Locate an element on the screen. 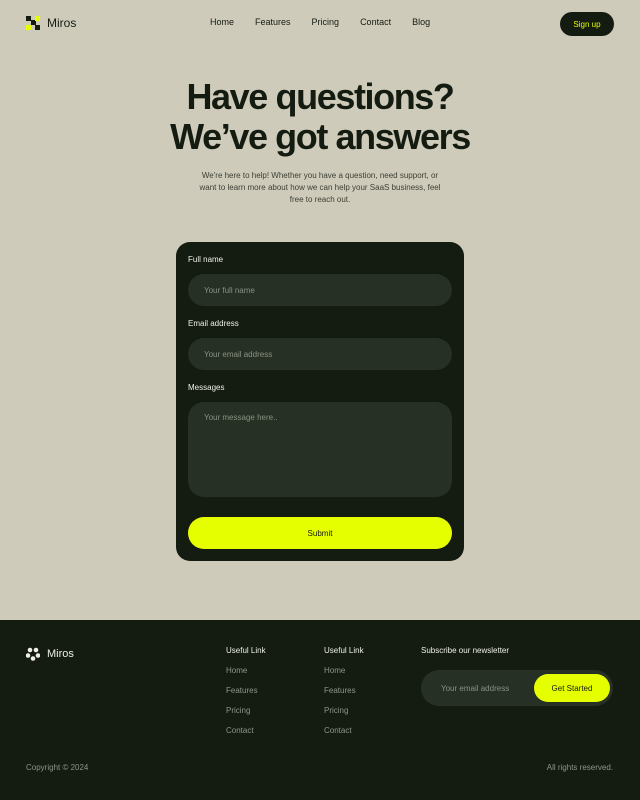 The height and width of the screenshot is (800, 640). email-input is located at coordinates (320, 354).